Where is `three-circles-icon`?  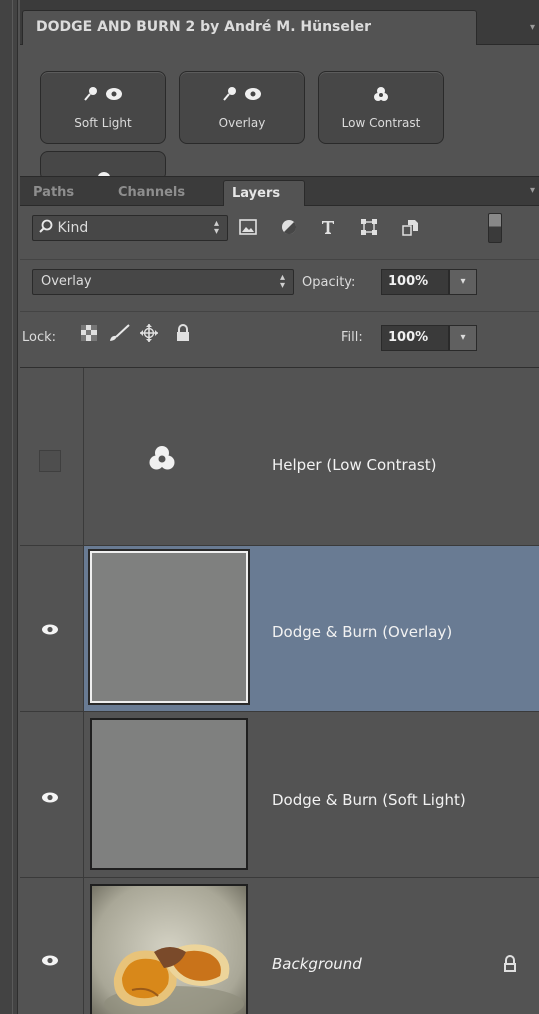
three-circles-icon is located at coordinates (381, 94).